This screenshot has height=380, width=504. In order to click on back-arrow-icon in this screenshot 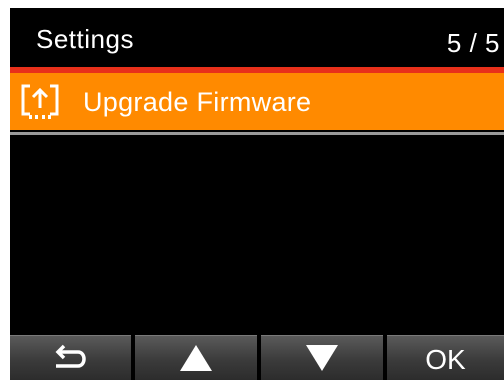, I will do `click(70, 356)`.